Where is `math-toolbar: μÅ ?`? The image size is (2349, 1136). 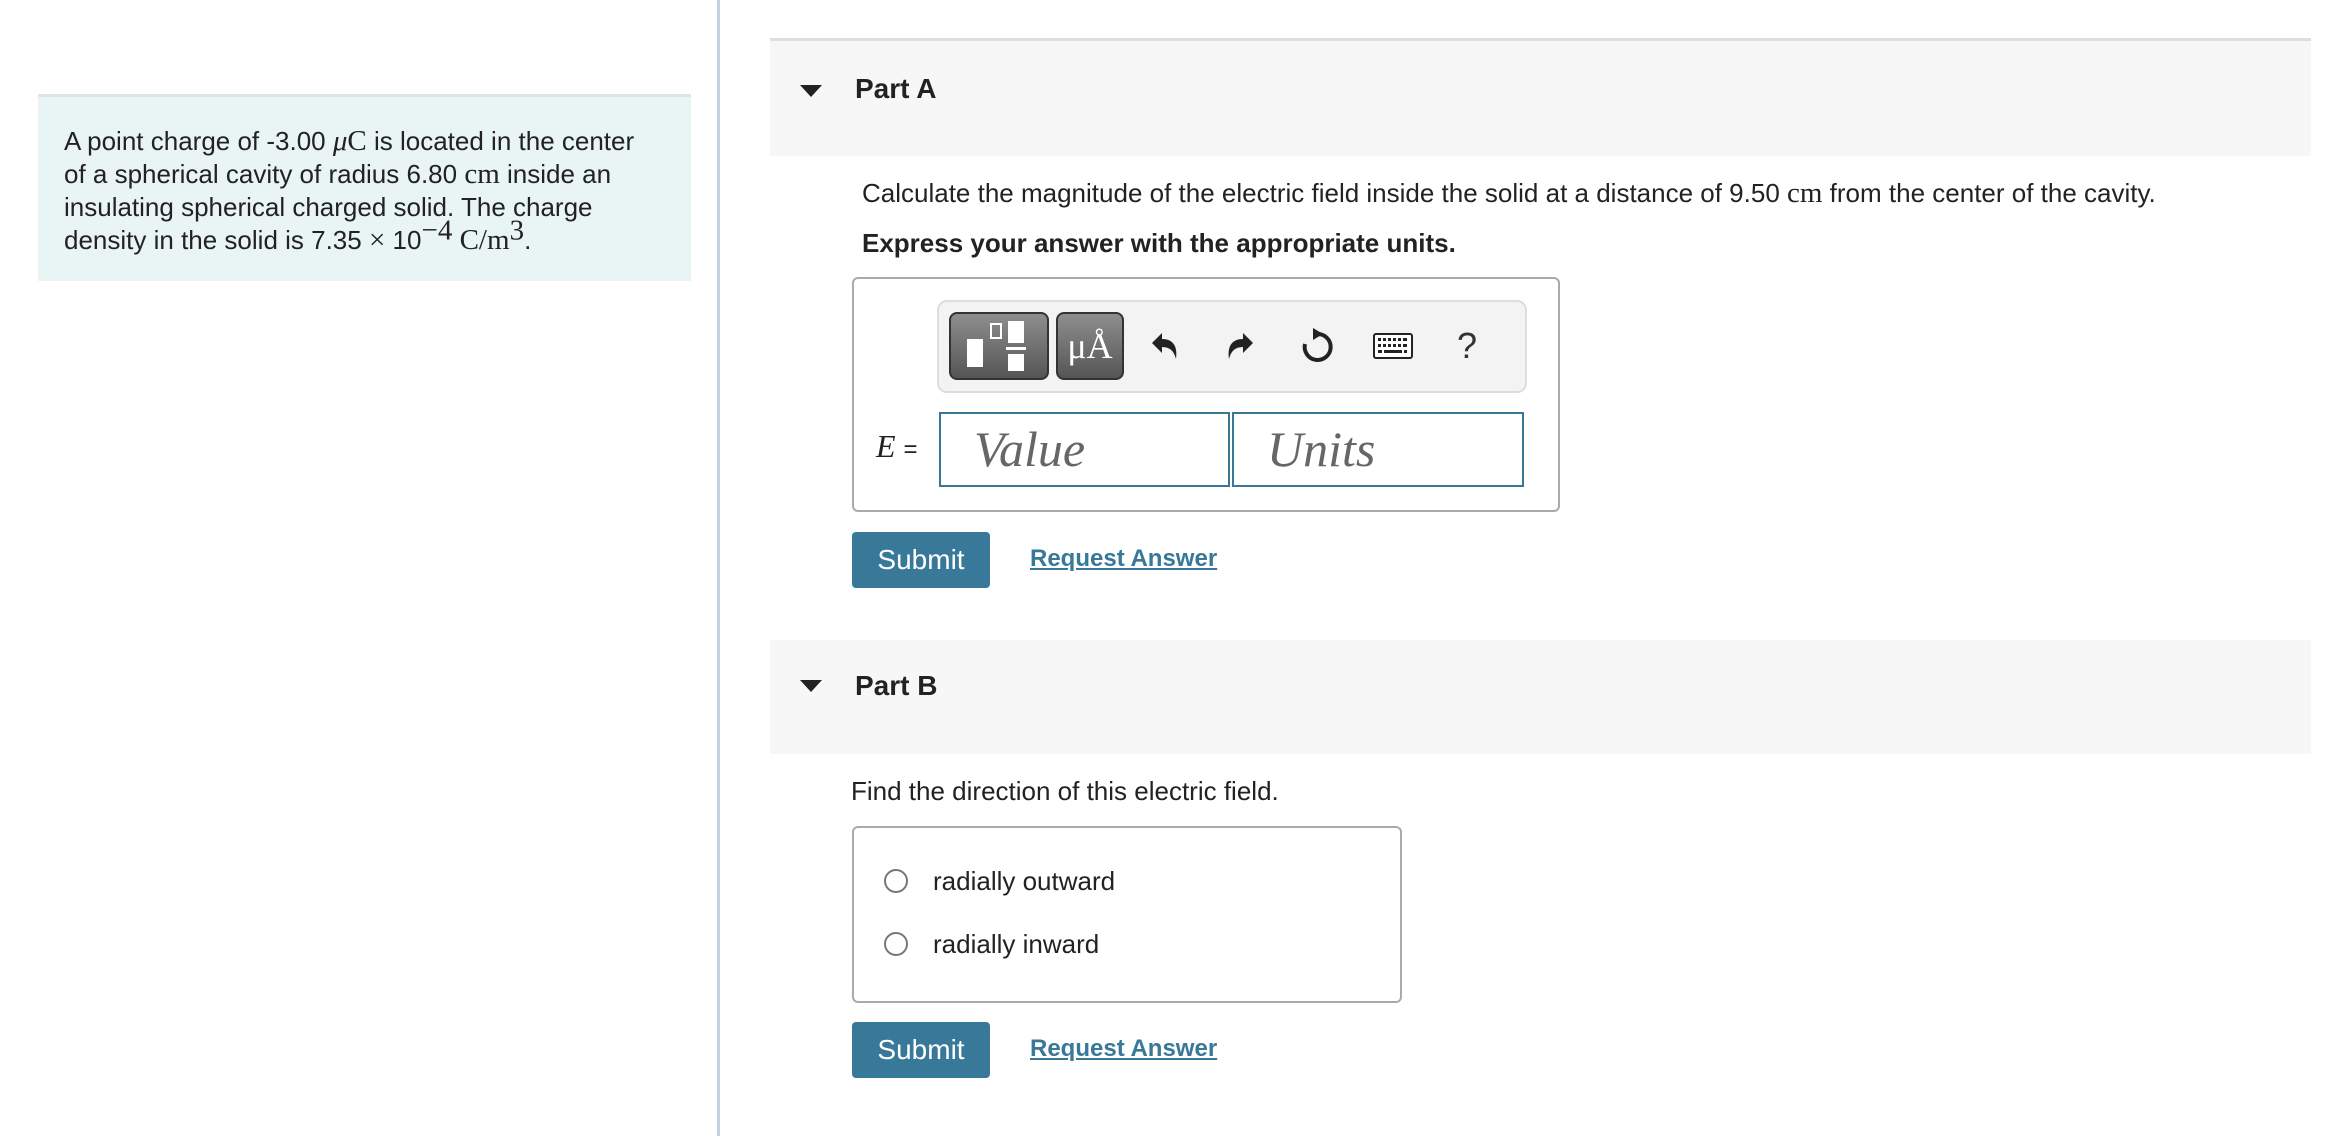 math-toolbar: μÅ ? is located at coordinates (1232, 346).